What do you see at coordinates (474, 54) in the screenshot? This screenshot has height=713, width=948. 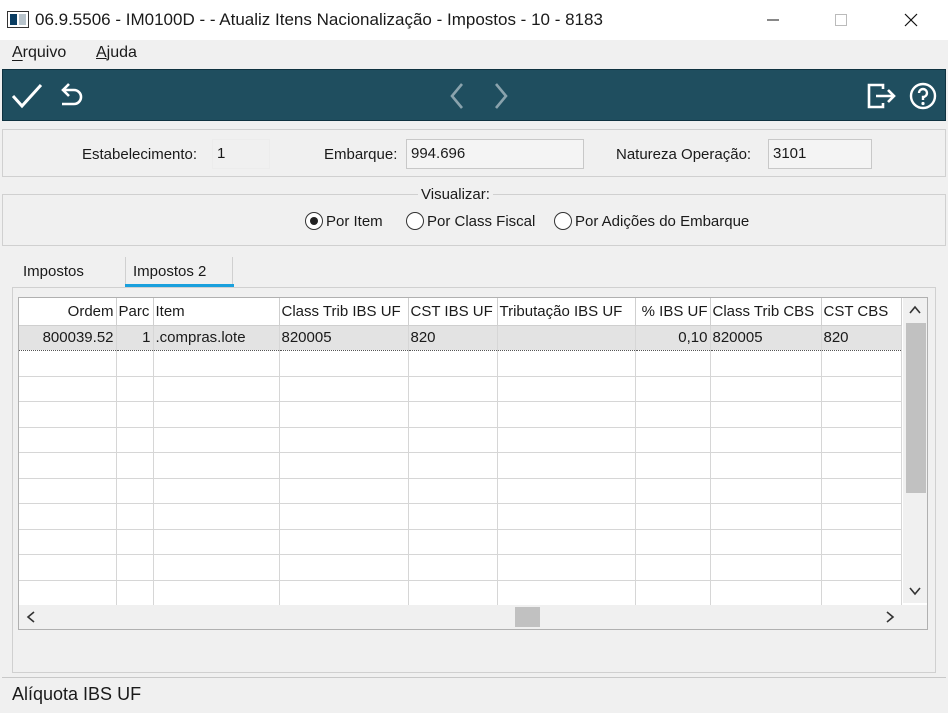 I see `menu-bar: Arquivo Ajuda` at bounding box center [474, 54].